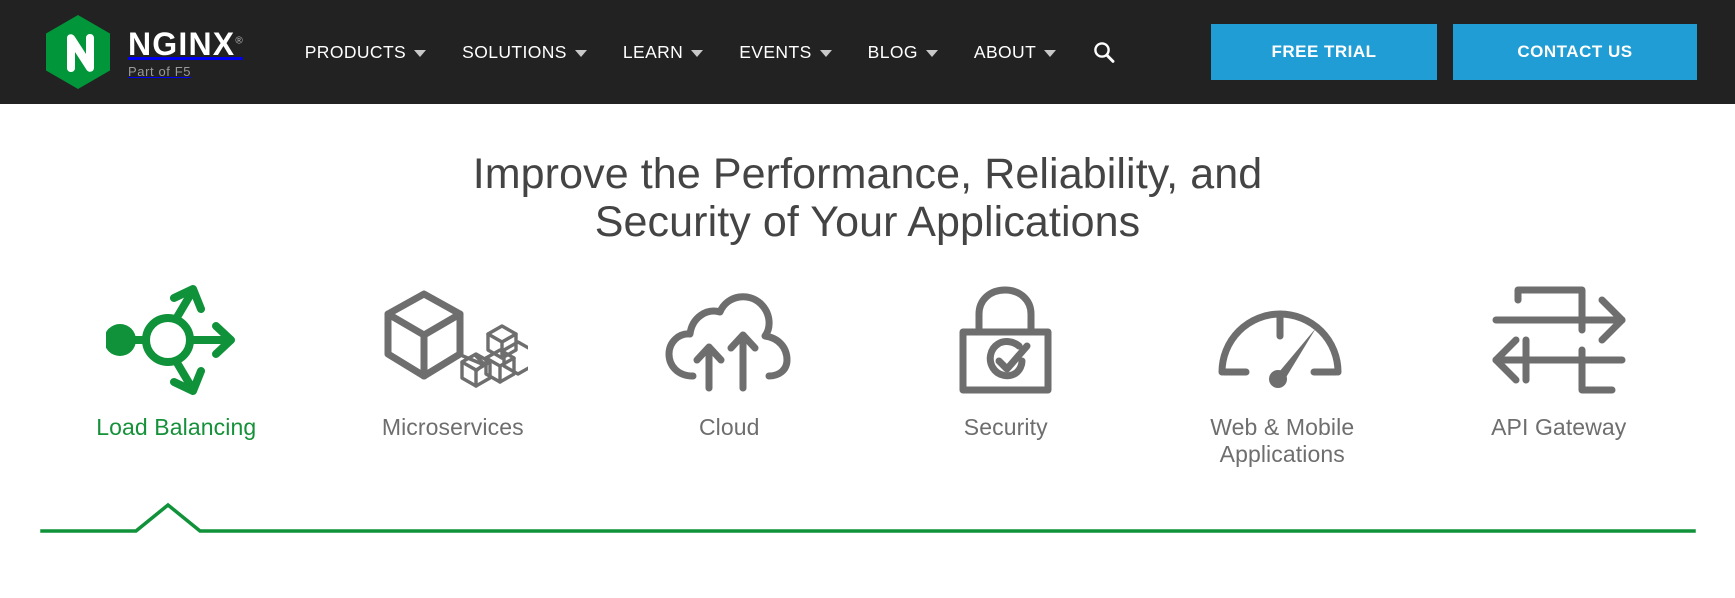 The height and width of the screenshot is (598, 1735). I want to click on nav-item-blog: BLOG, so click(903, 52).